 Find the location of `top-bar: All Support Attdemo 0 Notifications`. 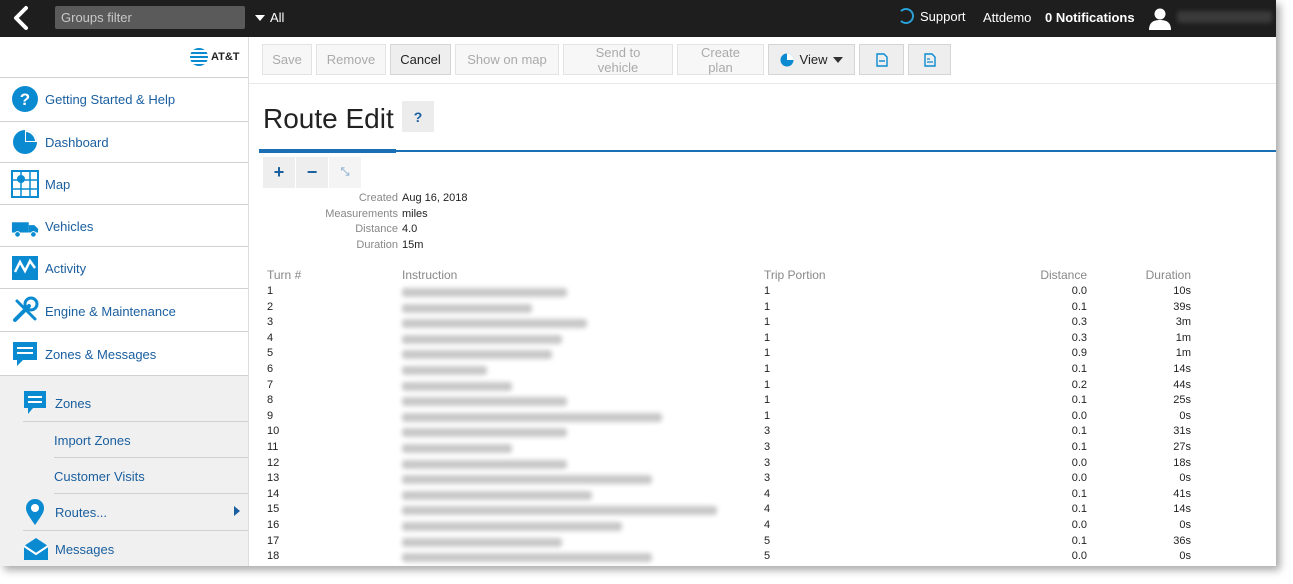

top-bar: All Support Attdemo 0 Notifications is located at coordinates (638, 18).